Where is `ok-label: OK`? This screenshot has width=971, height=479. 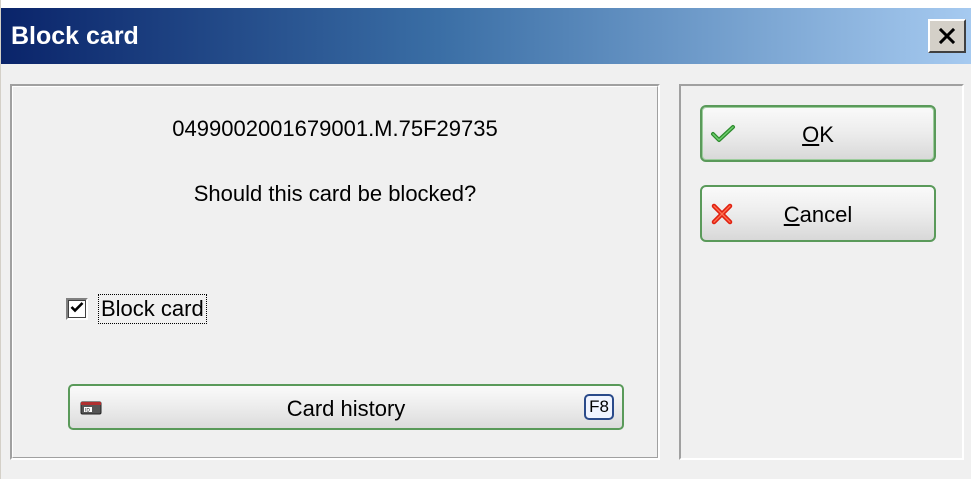 ok-label: OK is located at coordinates (818, 135).